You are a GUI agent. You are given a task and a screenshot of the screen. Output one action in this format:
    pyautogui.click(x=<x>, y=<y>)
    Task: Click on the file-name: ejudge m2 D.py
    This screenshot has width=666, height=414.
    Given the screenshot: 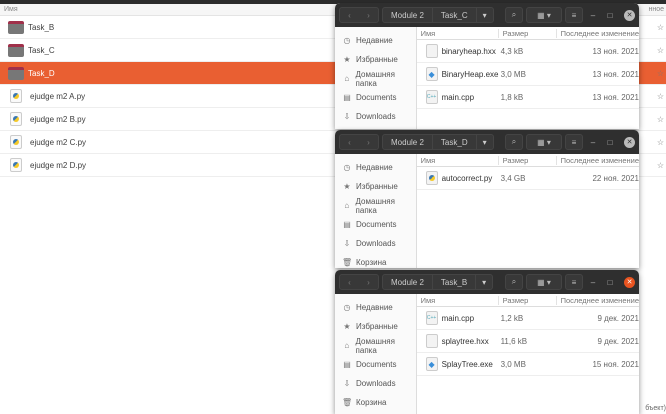 What is the action you would take?
    pyautogui.click(x=58, y=165)
    